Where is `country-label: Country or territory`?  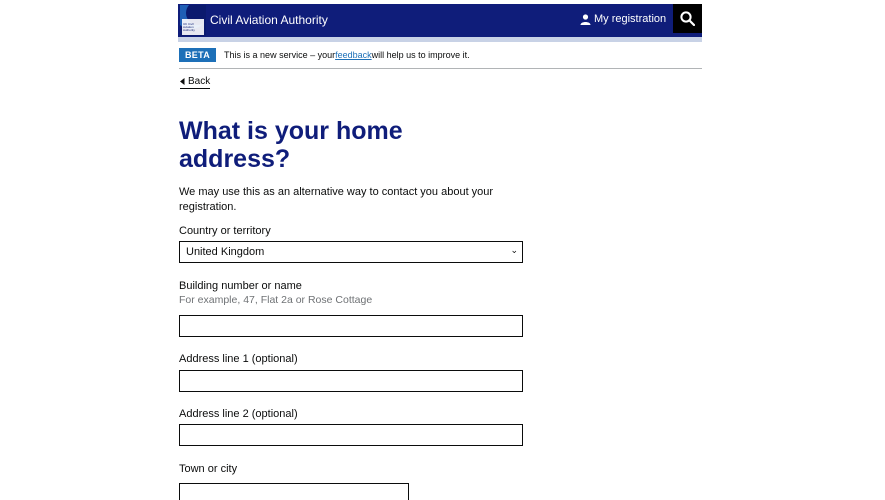
country-label: Country or territory is located at coordinates (225, 231).